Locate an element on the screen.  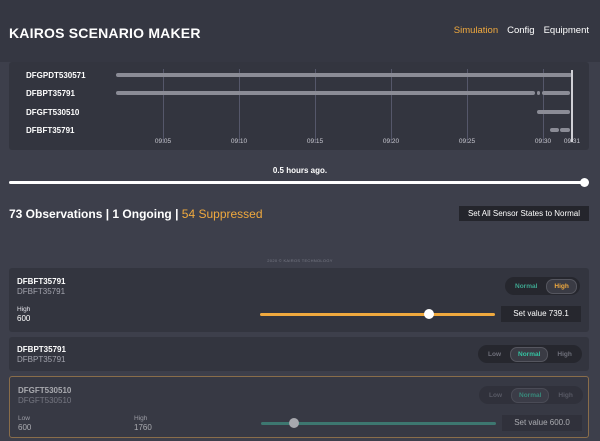
timeline-tick-label: 09:25 is located at coordinates (467, 141).